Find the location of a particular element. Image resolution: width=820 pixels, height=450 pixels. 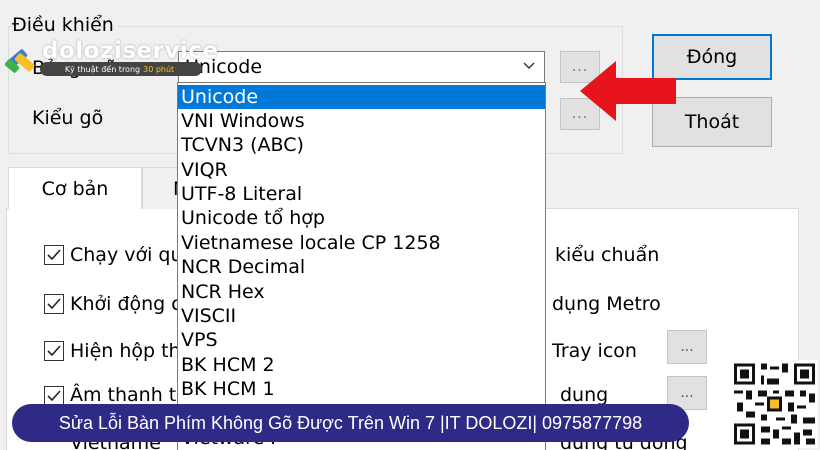

dropdown-item: VNI Windows is located at coordinates (361, 121).